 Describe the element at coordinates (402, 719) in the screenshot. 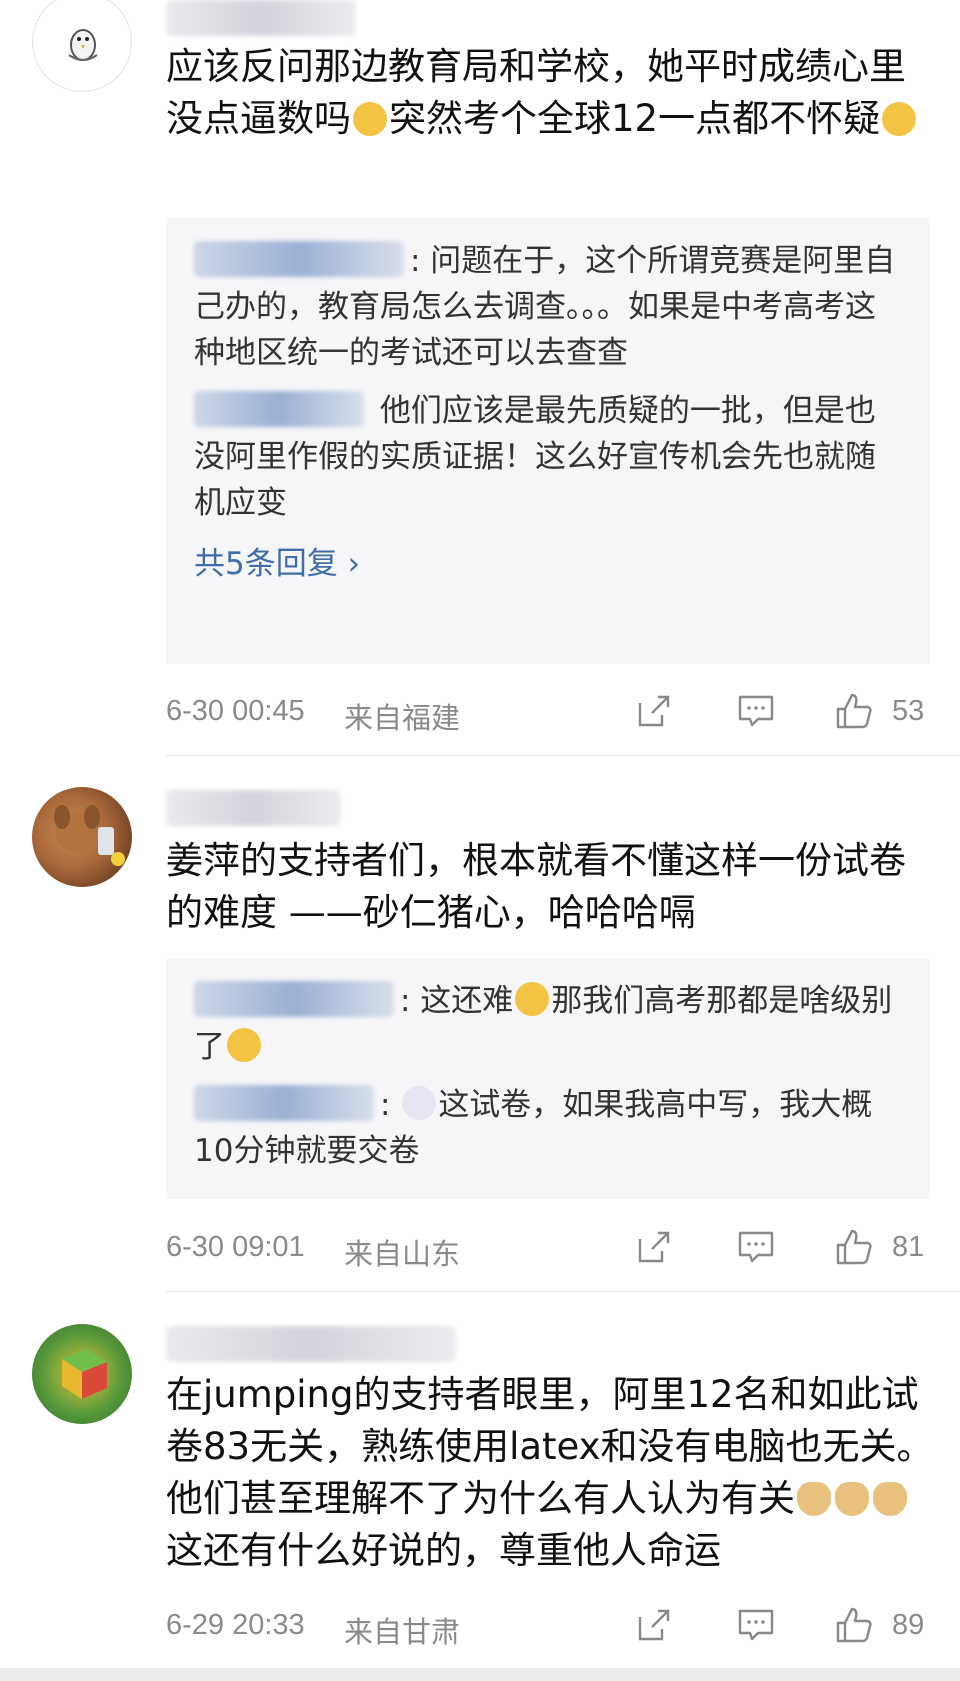

I see `location: 来自福建` at that location.